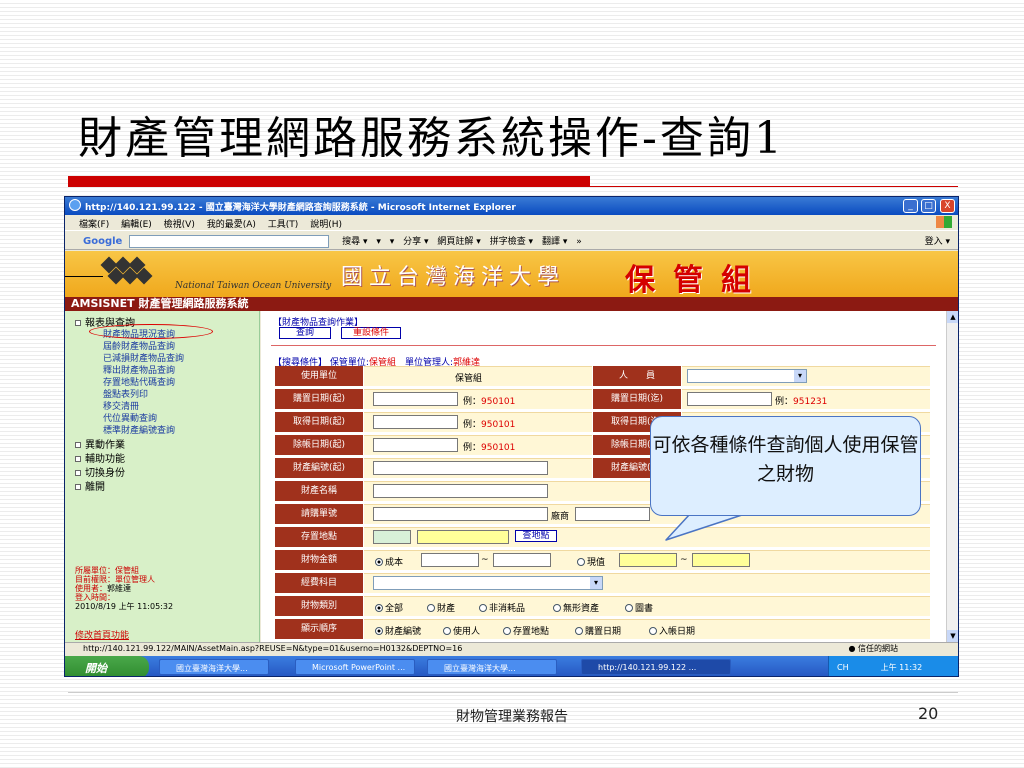 This screenshot has width=1024, height=768. I want to click on cost-max-input, so click(522, 560).